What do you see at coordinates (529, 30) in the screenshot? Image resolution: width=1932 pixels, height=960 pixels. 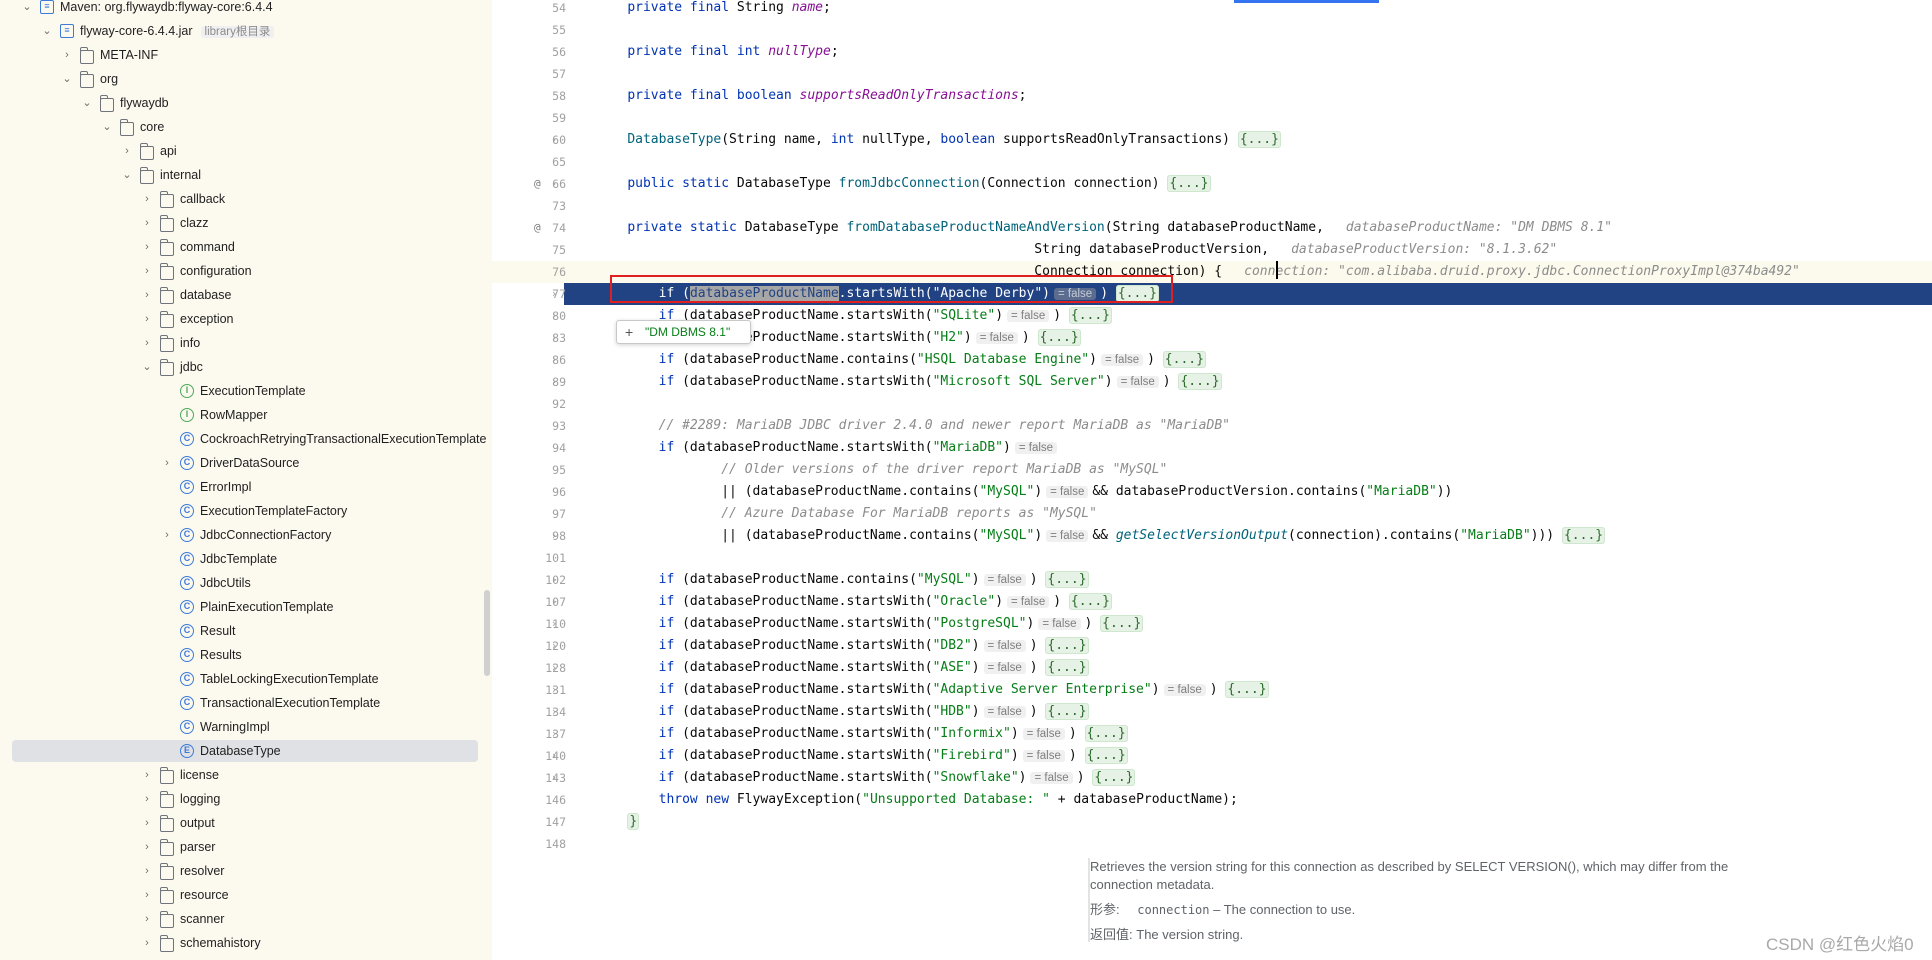 I see `line-number: 55` at bounding box center [529, 30].